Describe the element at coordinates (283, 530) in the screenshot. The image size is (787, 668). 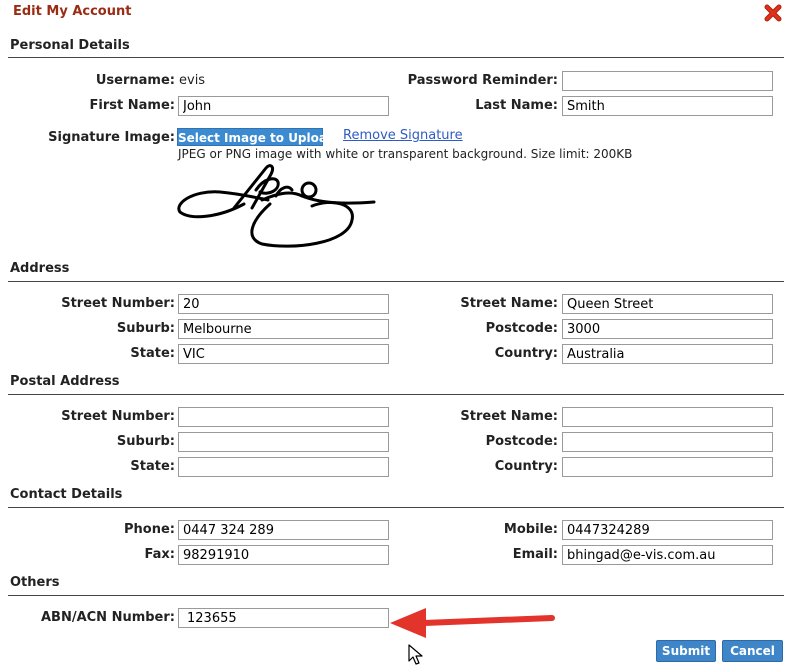
I see `phone-input` at that location.